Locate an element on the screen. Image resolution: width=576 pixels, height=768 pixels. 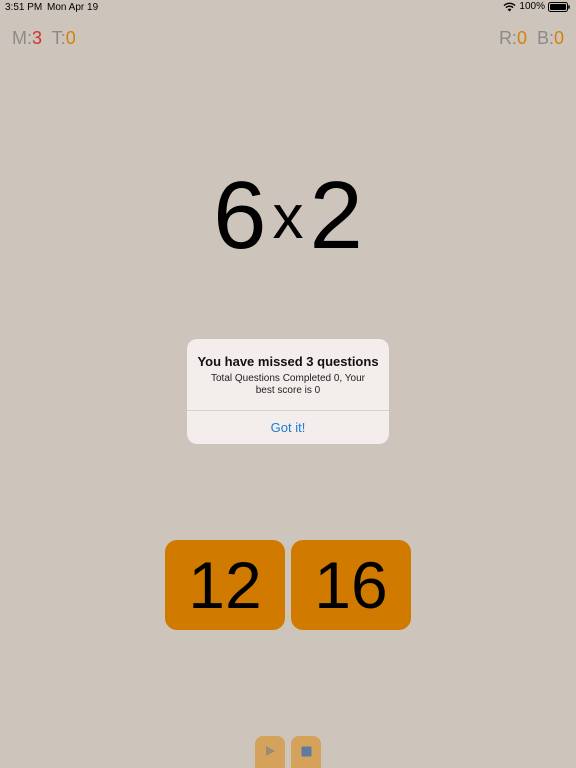
stop-button is located at coordinates (306, 752).